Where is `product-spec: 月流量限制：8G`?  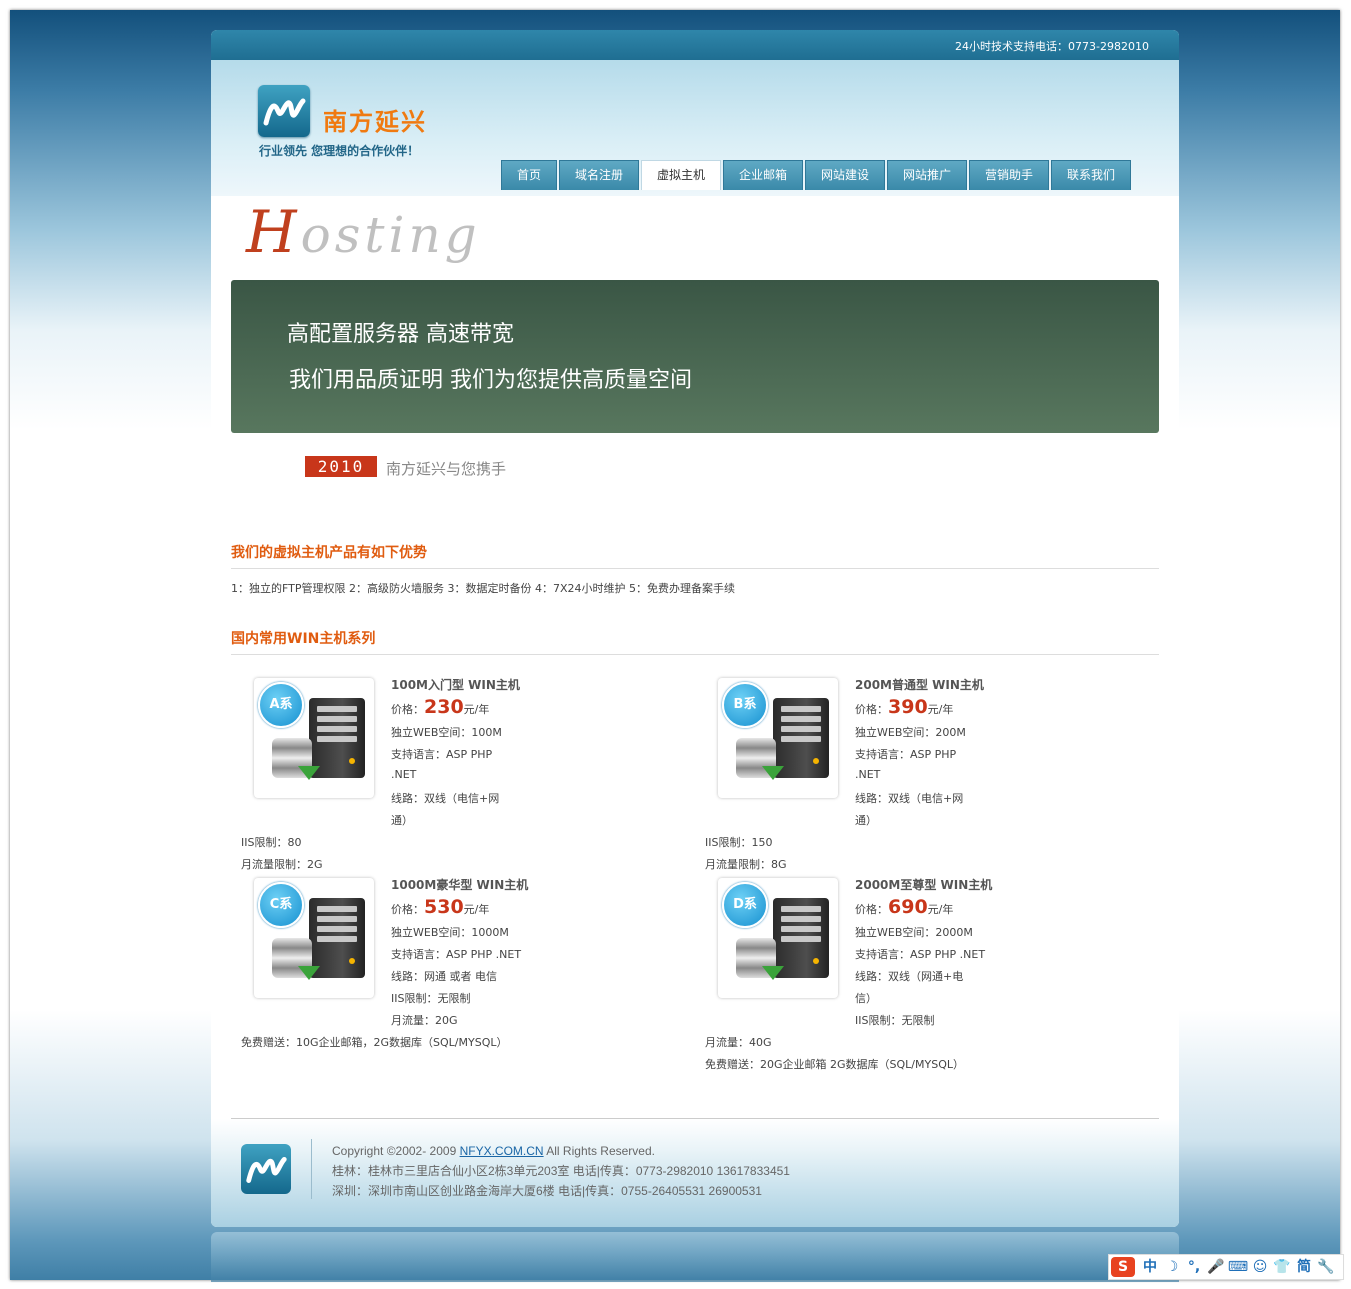 product-spec: 月流量限制：8G is located at coordinates (746, 864).